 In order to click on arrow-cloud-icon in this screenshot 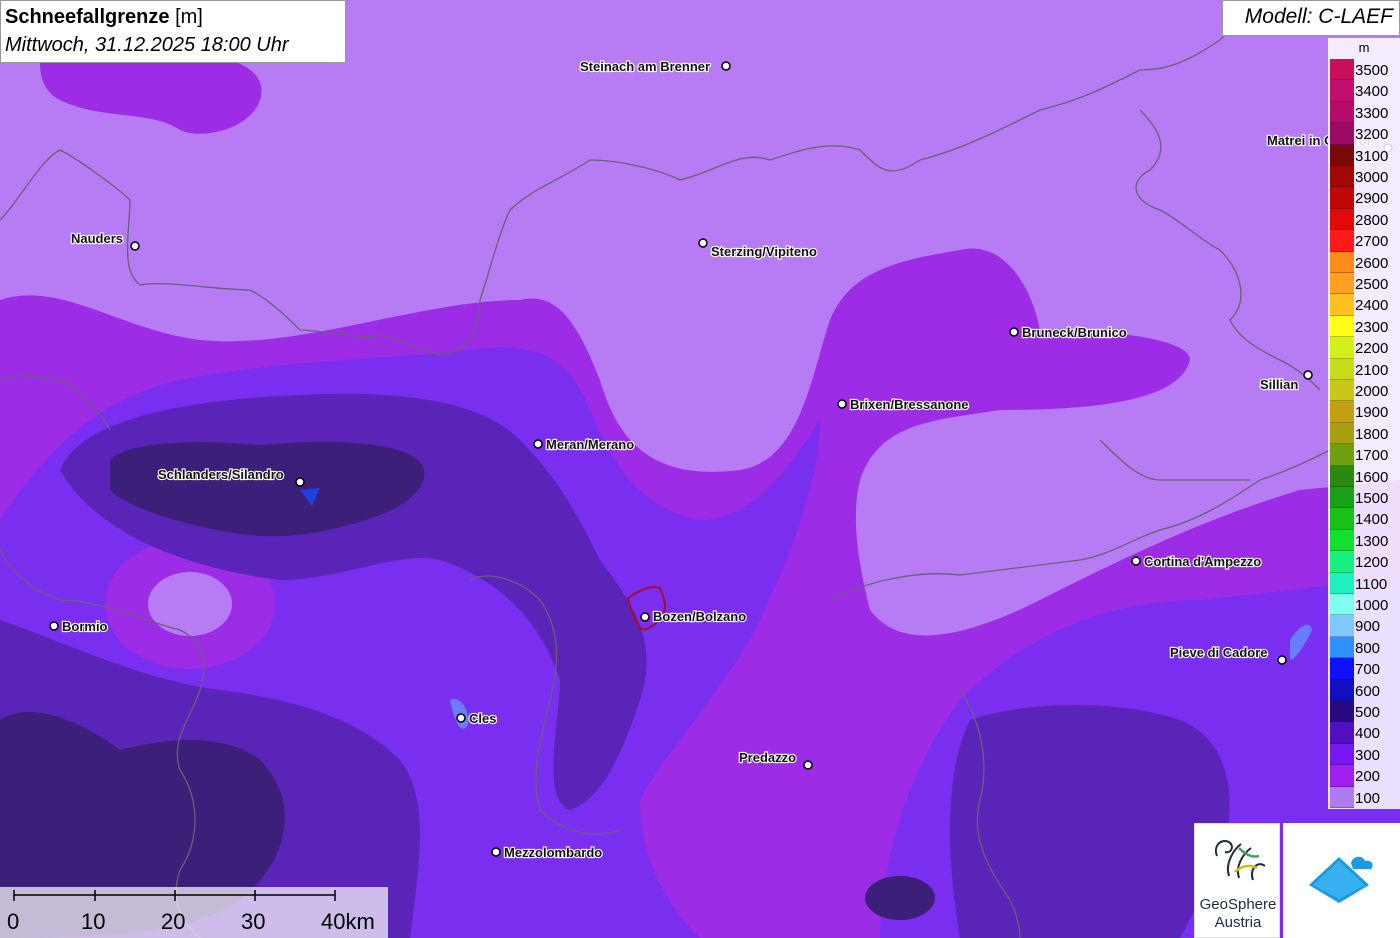, I will do `click(1341, 879)`.